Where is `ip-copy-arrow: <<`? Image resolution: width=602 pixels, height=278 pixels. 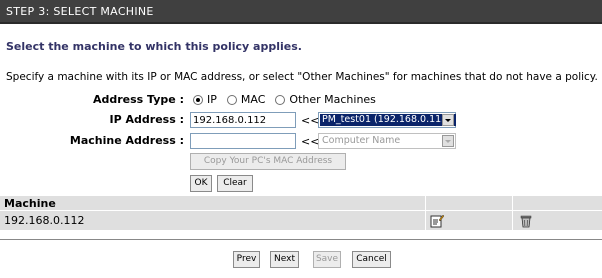
ip-copy-arrow: << is located at coordinates (310, 120).